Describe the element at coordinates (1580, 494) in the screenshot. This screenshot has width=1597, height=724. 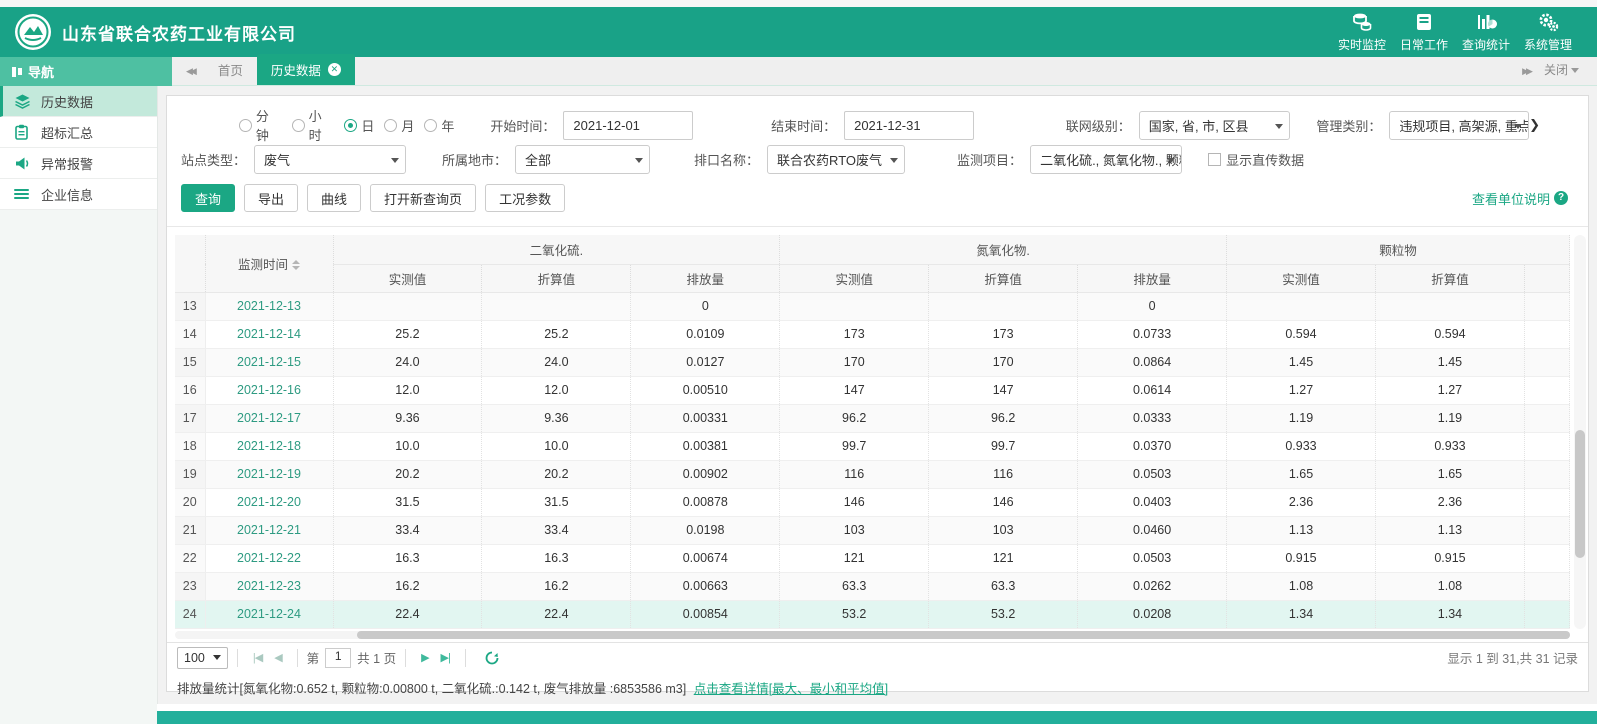
I see `vertical-scrollbar-thumb` at that location.